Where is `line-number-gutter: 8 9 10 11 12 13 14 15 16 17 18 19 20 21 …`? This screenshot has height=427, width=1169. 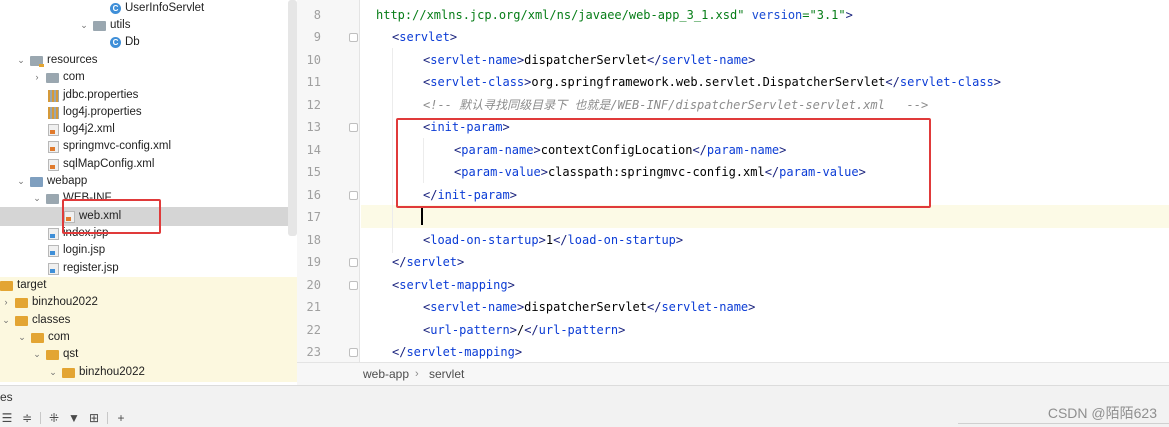 line-number-gutter: 8 9 10 11 12 13 14 15 16 17 18 19 20 21 … is located at coordinates (328, 181).